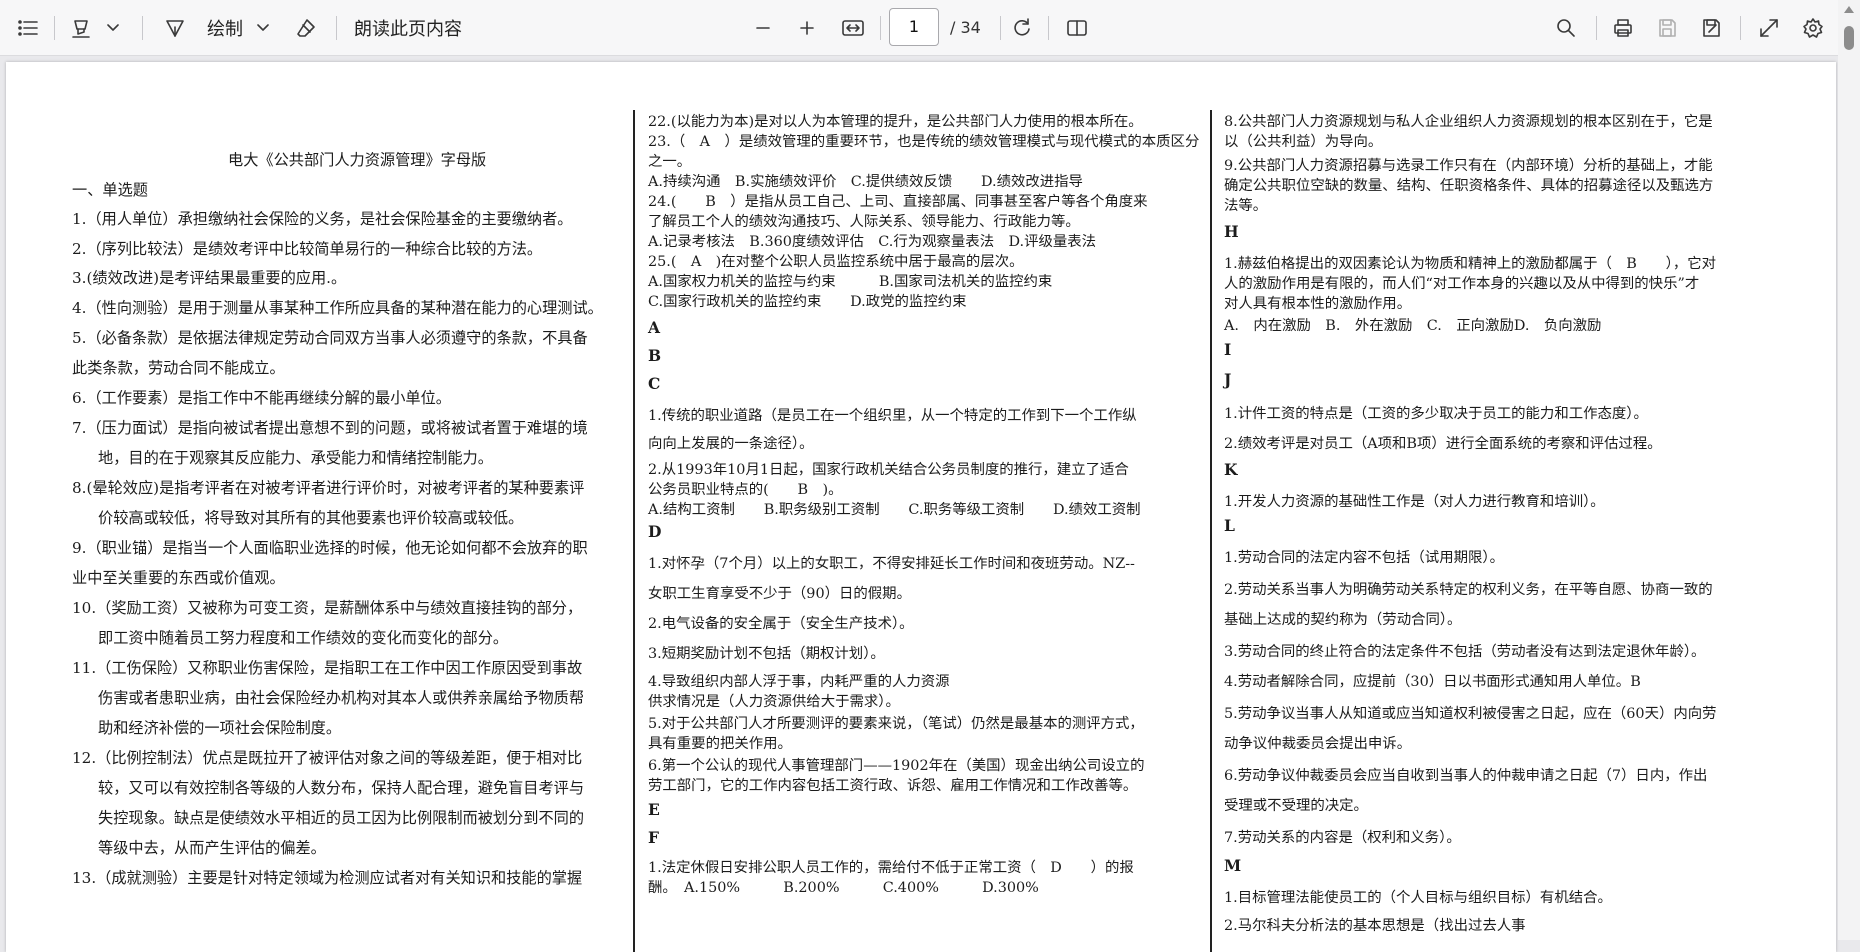 The image size is (1860, 952). I want to click on page-total: / 34, so click(965, 27).